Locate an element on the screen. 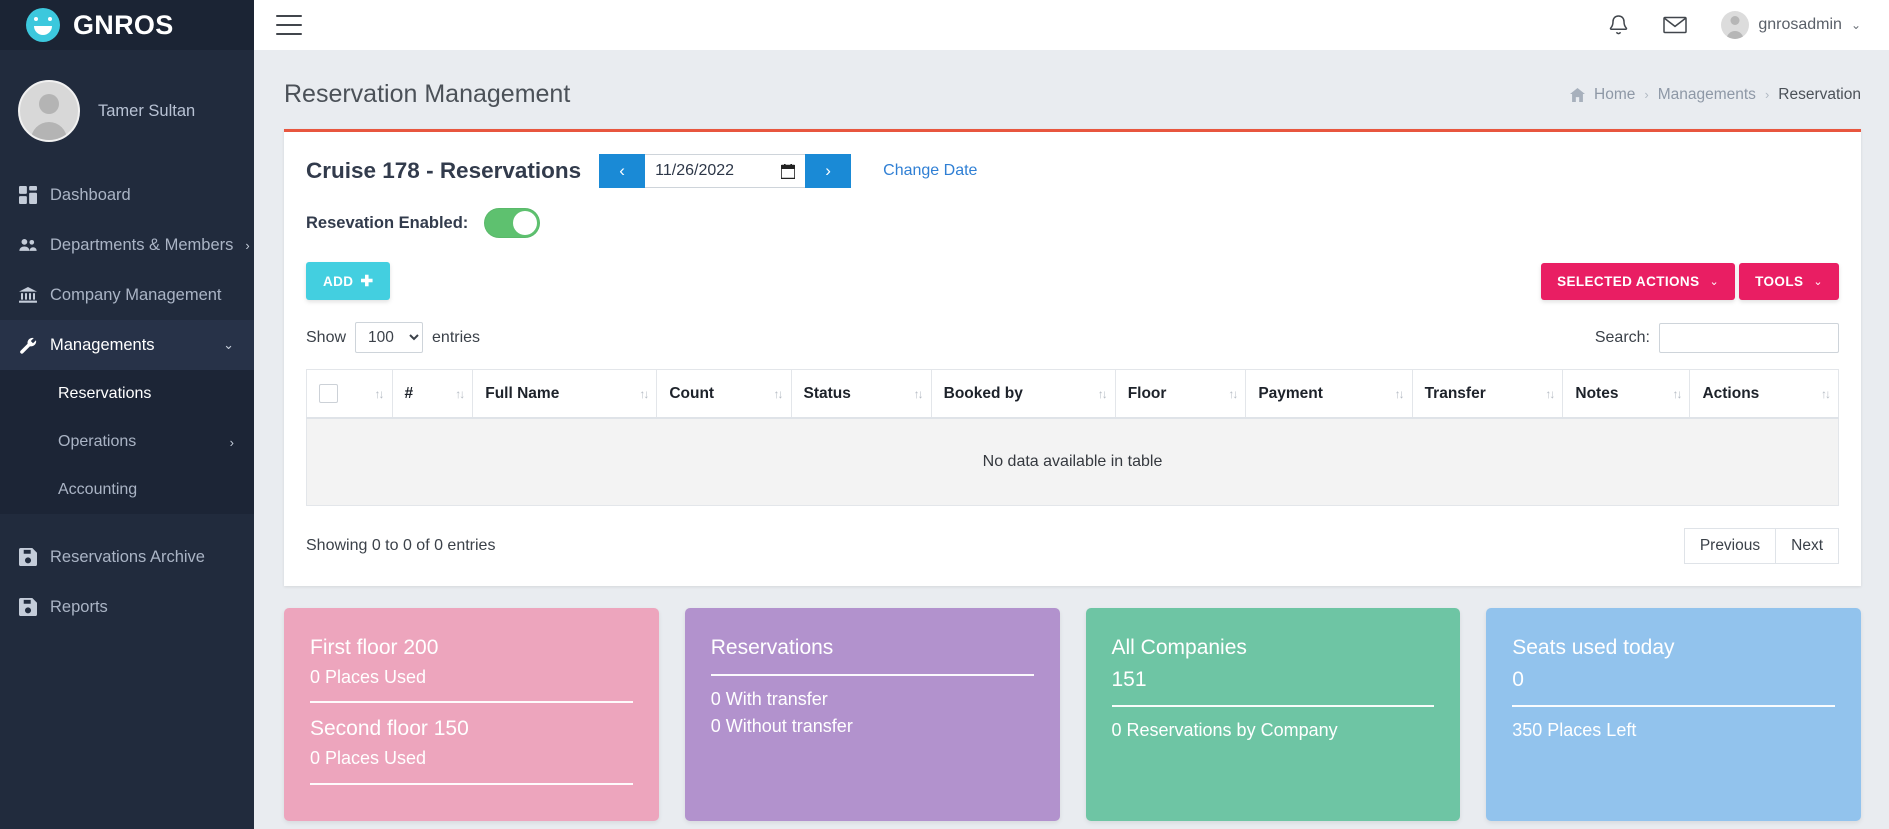 The height and width of the screenshot is (829, 1889). sidebar-item-label: Managements is located at coordinates (102, 344).